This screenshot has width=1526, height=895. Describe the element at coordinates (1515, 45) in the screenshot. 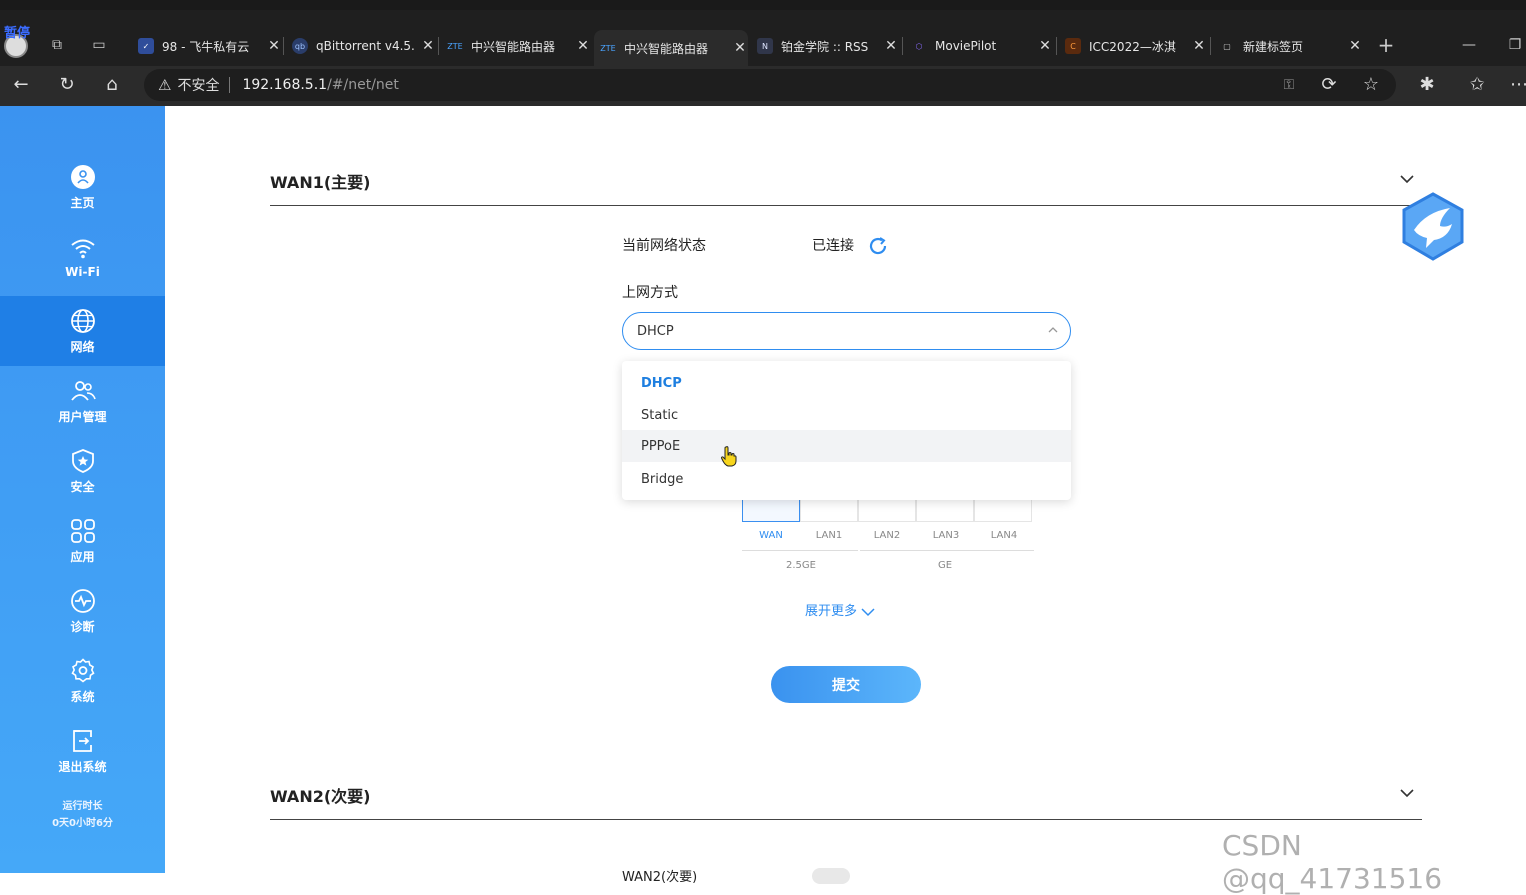

I see `maximize-icon: ❐` at that location.